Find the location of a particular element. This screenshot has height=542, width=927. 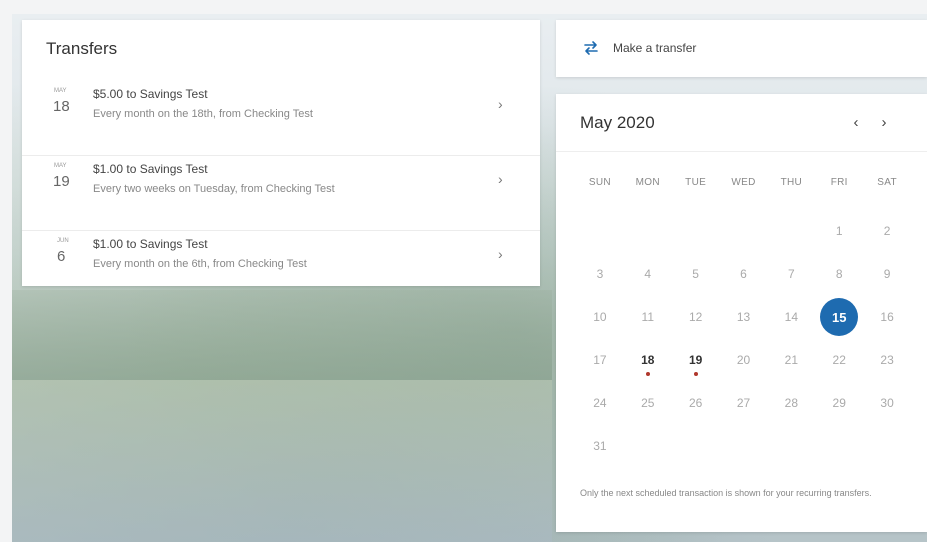

transfer-month: JUN is located at coordinates (63, 241).